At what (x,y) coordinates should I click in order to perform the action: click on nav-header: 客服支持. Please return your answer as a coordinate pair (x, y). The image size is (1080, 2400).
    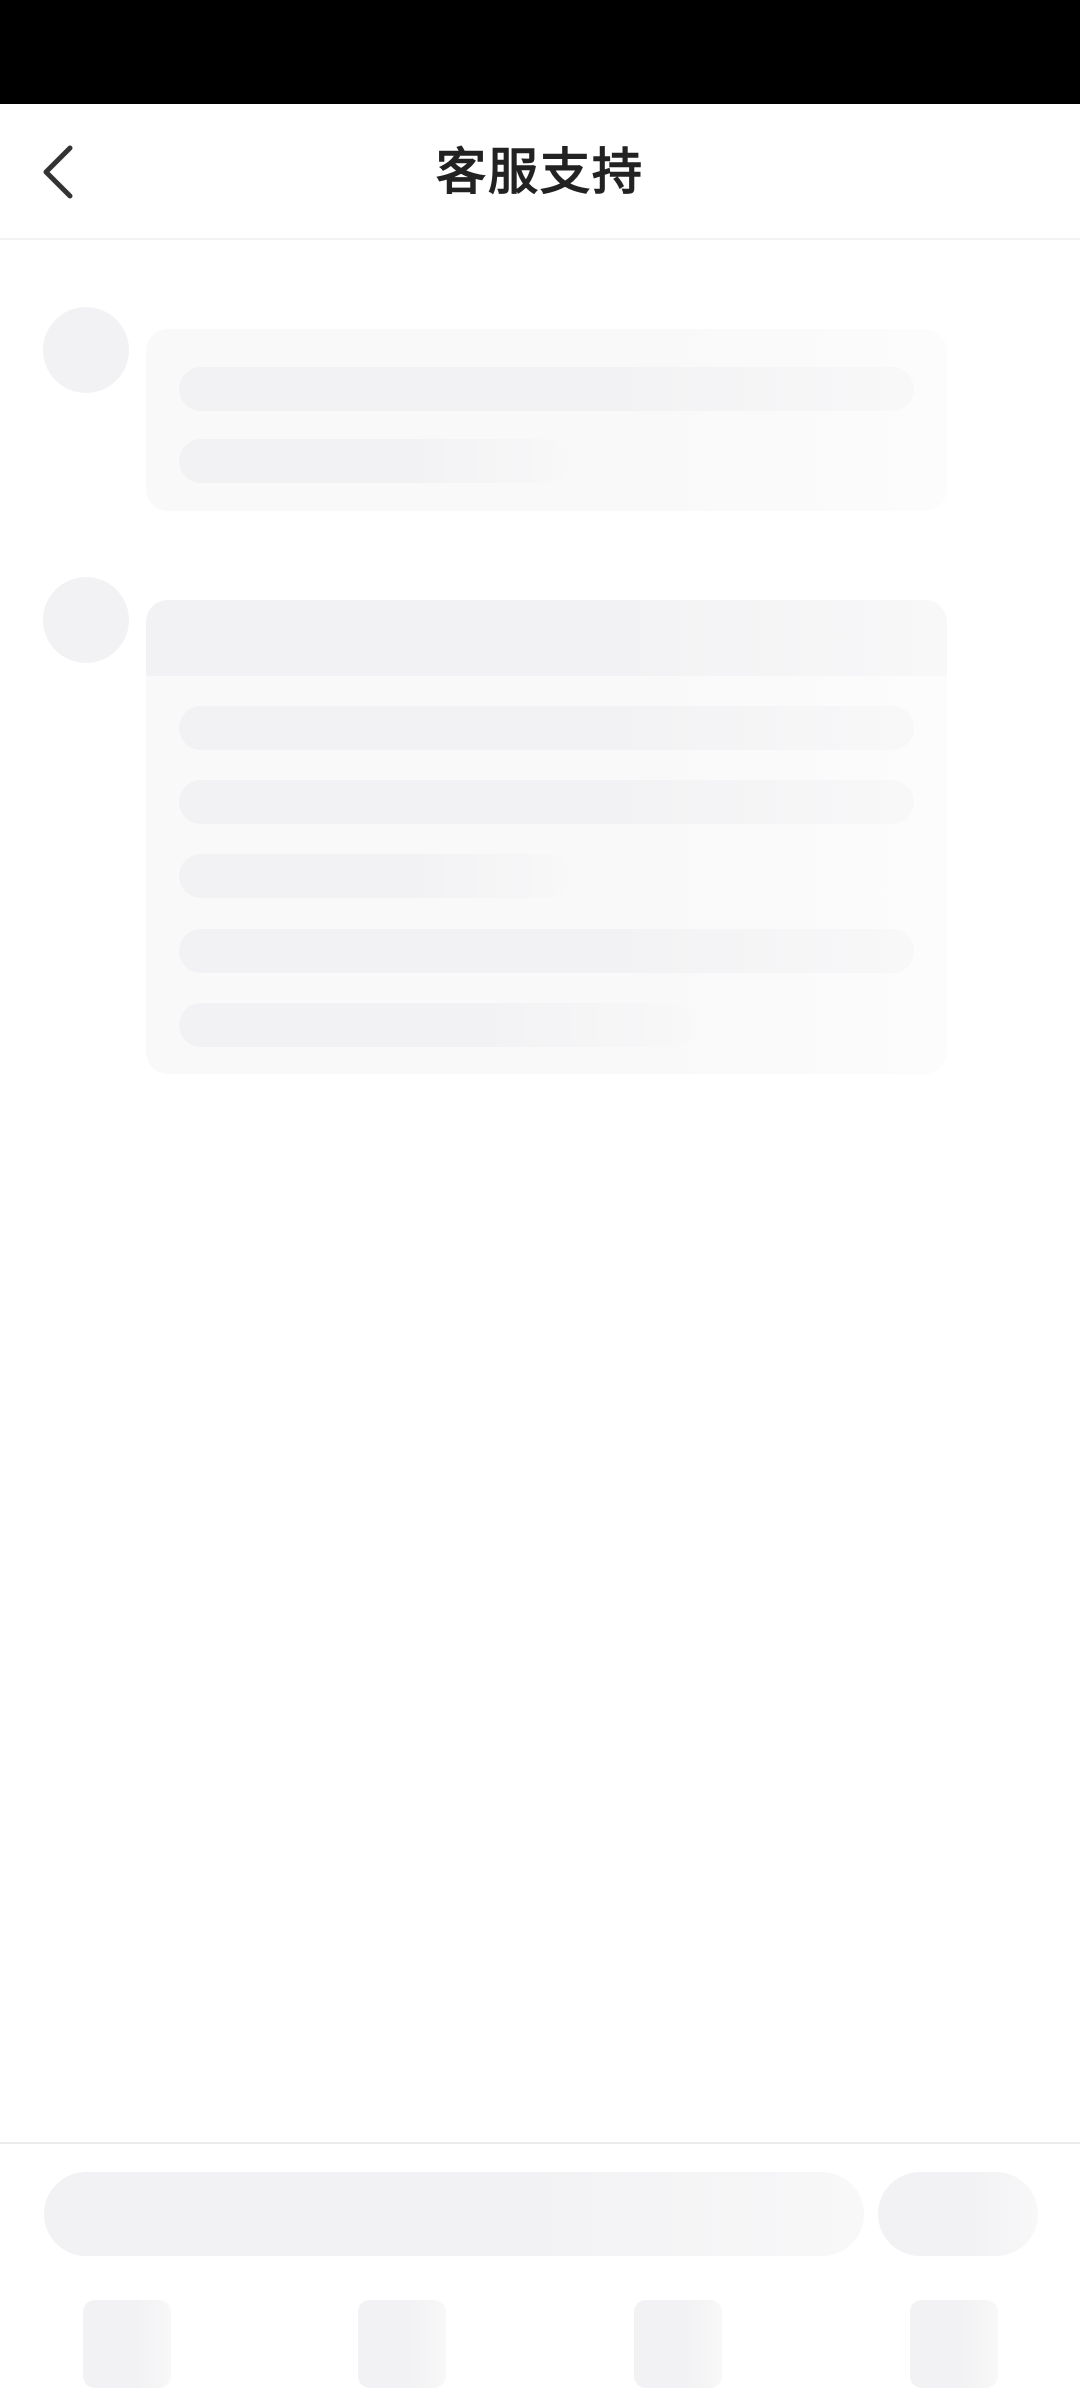
    Looking at the image, I should click on (540, 172).